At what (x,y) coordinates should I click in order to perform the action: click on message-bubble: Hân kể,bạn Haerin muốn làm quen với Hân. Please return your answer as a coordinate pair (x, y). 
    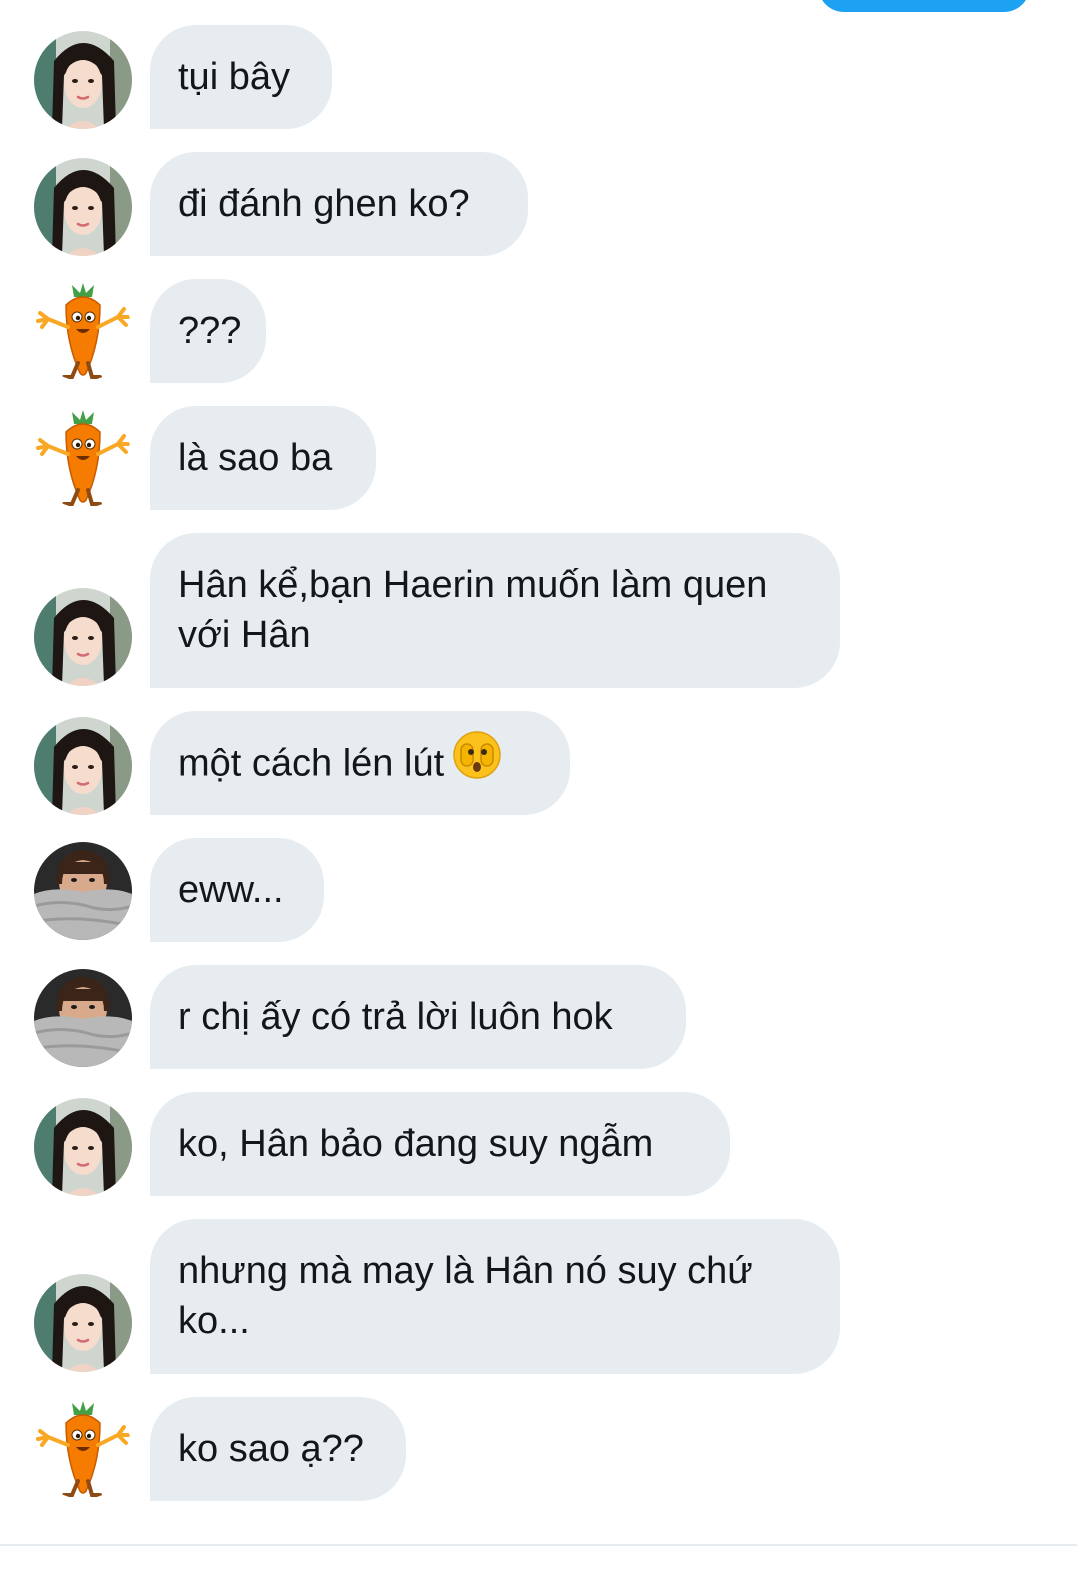
    Looking at the image, I should click on (495, 610).